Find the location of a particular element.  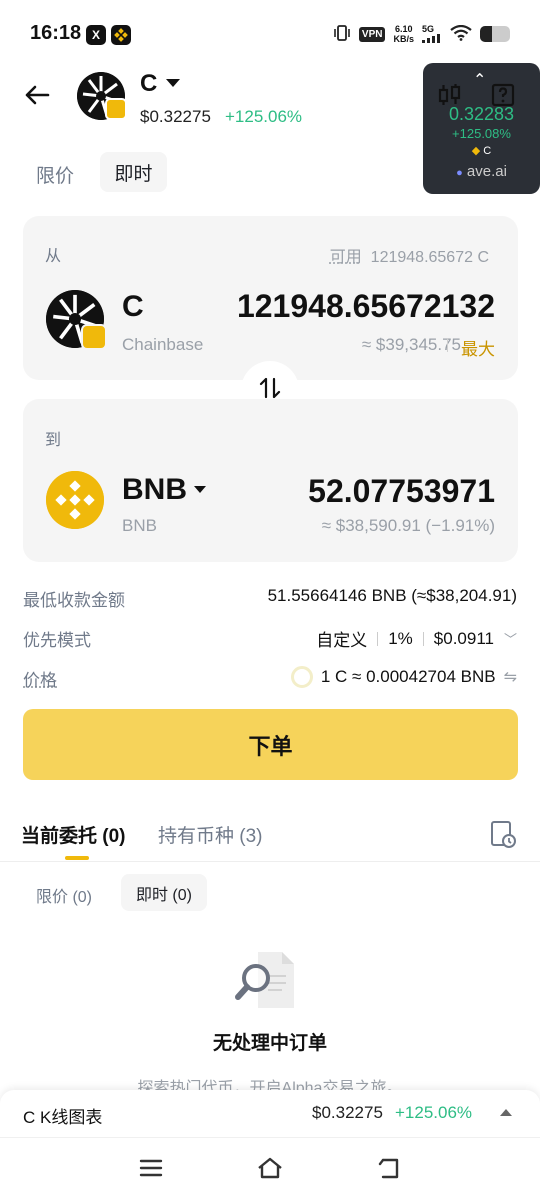

empty-title: 无处理中订单 is located at coordinates (269, 1043).